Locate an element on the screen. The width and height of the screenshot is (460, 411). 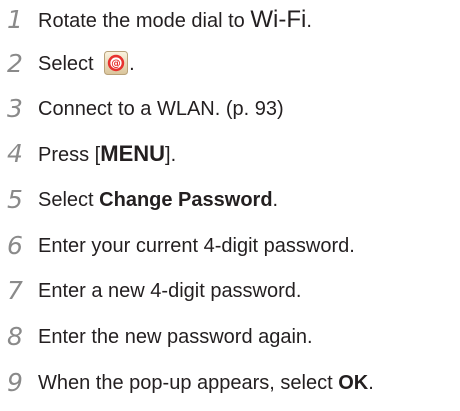
step-number: 5 is located at coordinates (15, 199).